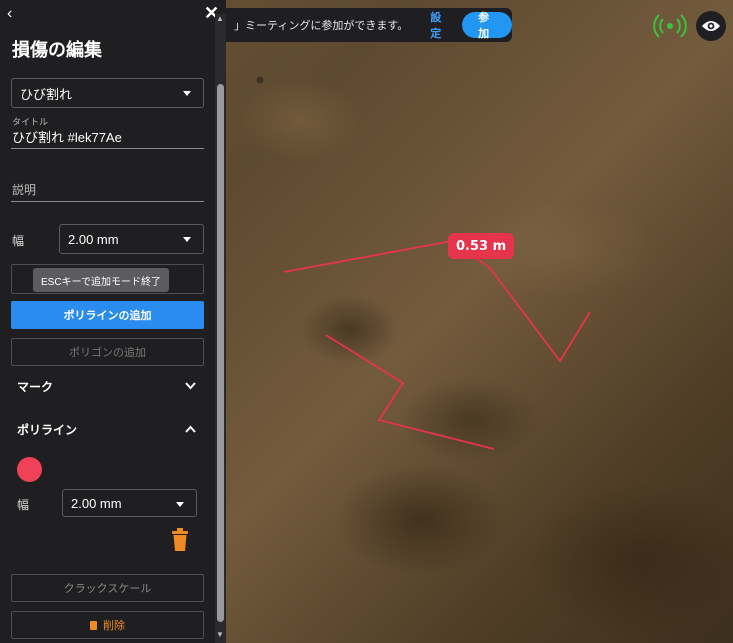 This screenshot has height=643, width=733. I want to click on delete-label: 削除, so click(114, 626).